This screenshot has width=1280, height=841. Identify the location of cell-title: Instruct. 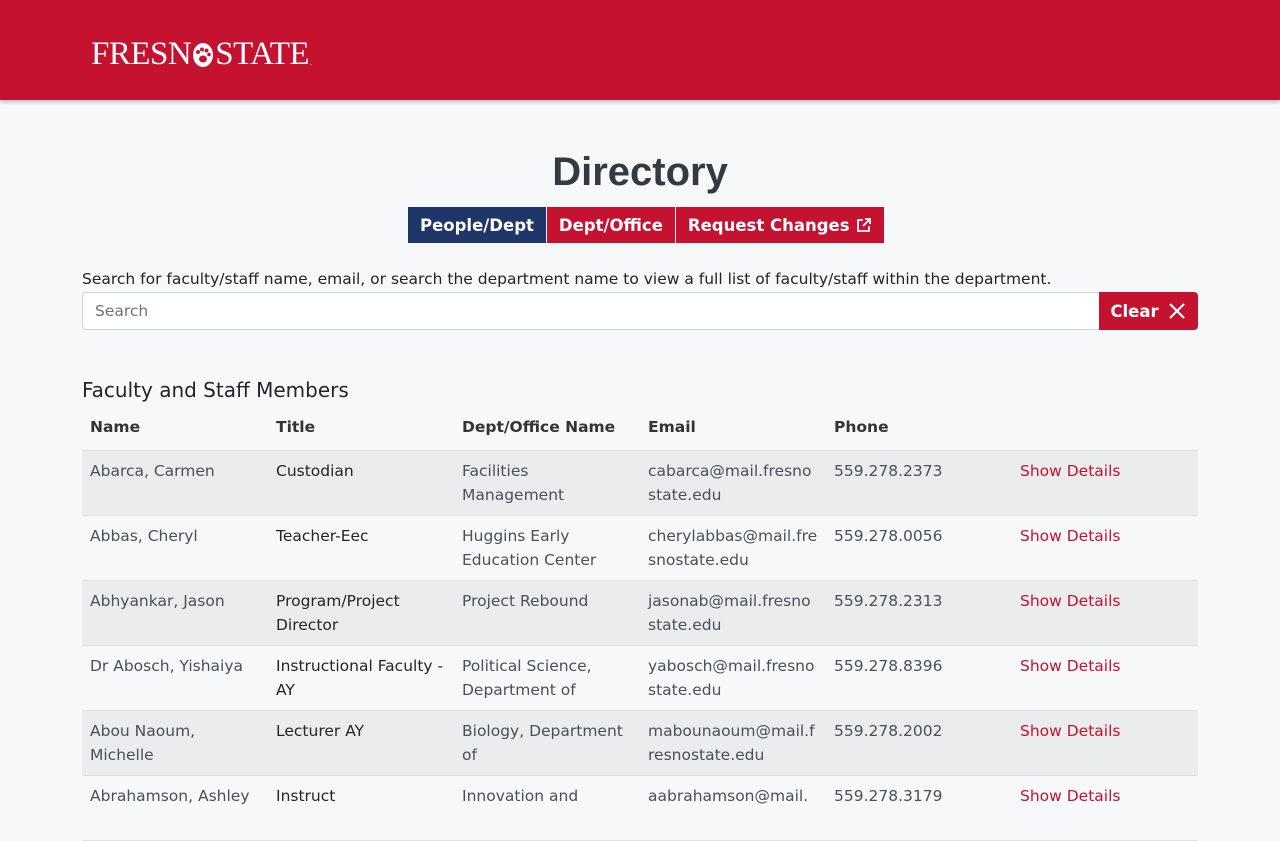
(361, 808).